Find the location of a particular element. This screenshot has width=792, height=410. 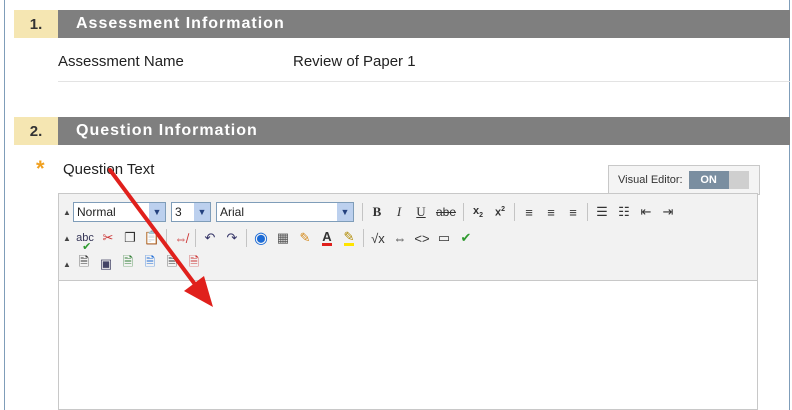

visual-editor-toggle: ON is located at coordinates (718, 180).